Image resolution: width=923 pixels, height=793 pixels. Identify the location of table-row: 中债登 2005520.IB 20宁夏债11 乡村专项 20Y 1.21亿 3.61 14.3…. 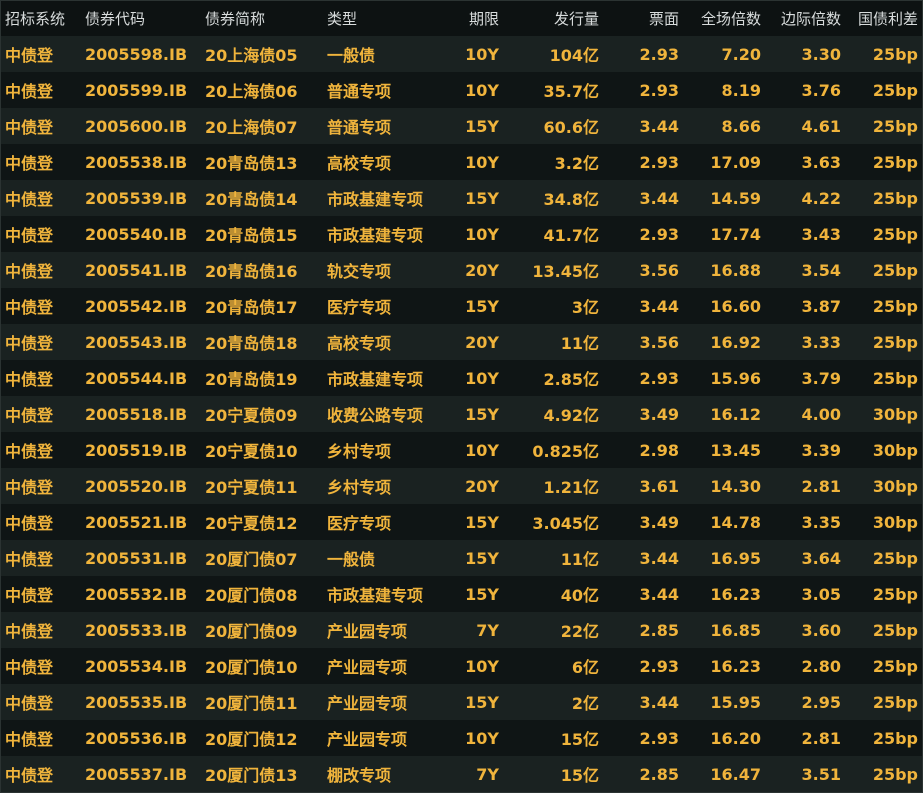
(461, 486).